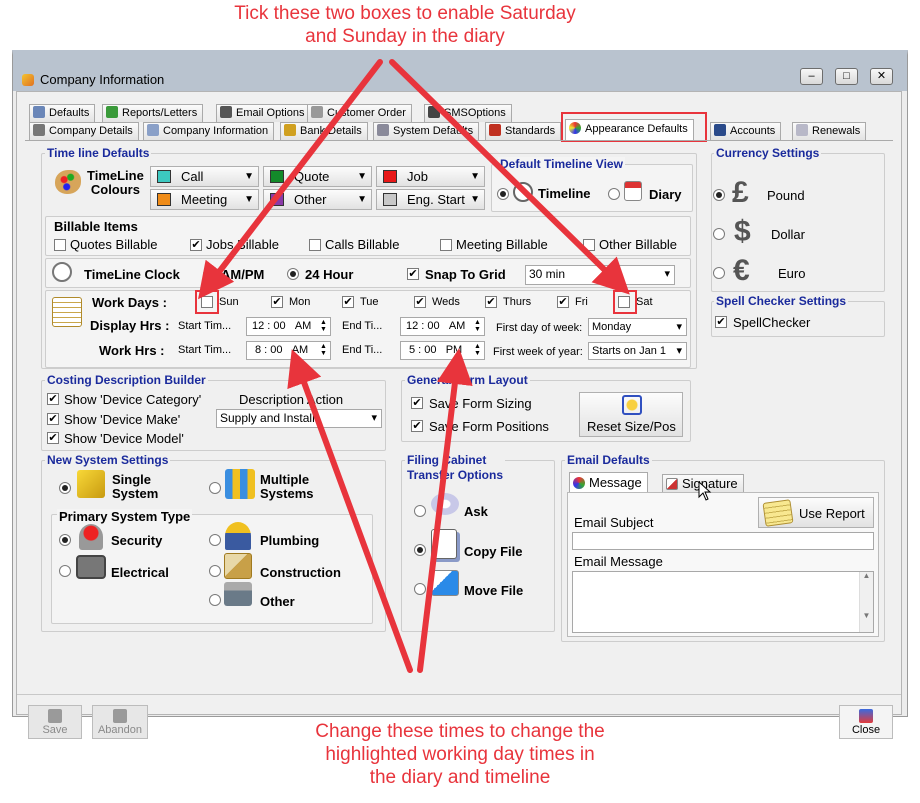 This screenshot has height=803, width=920. I want to click on colour-job-button: Job ▼, so click(430, 176).